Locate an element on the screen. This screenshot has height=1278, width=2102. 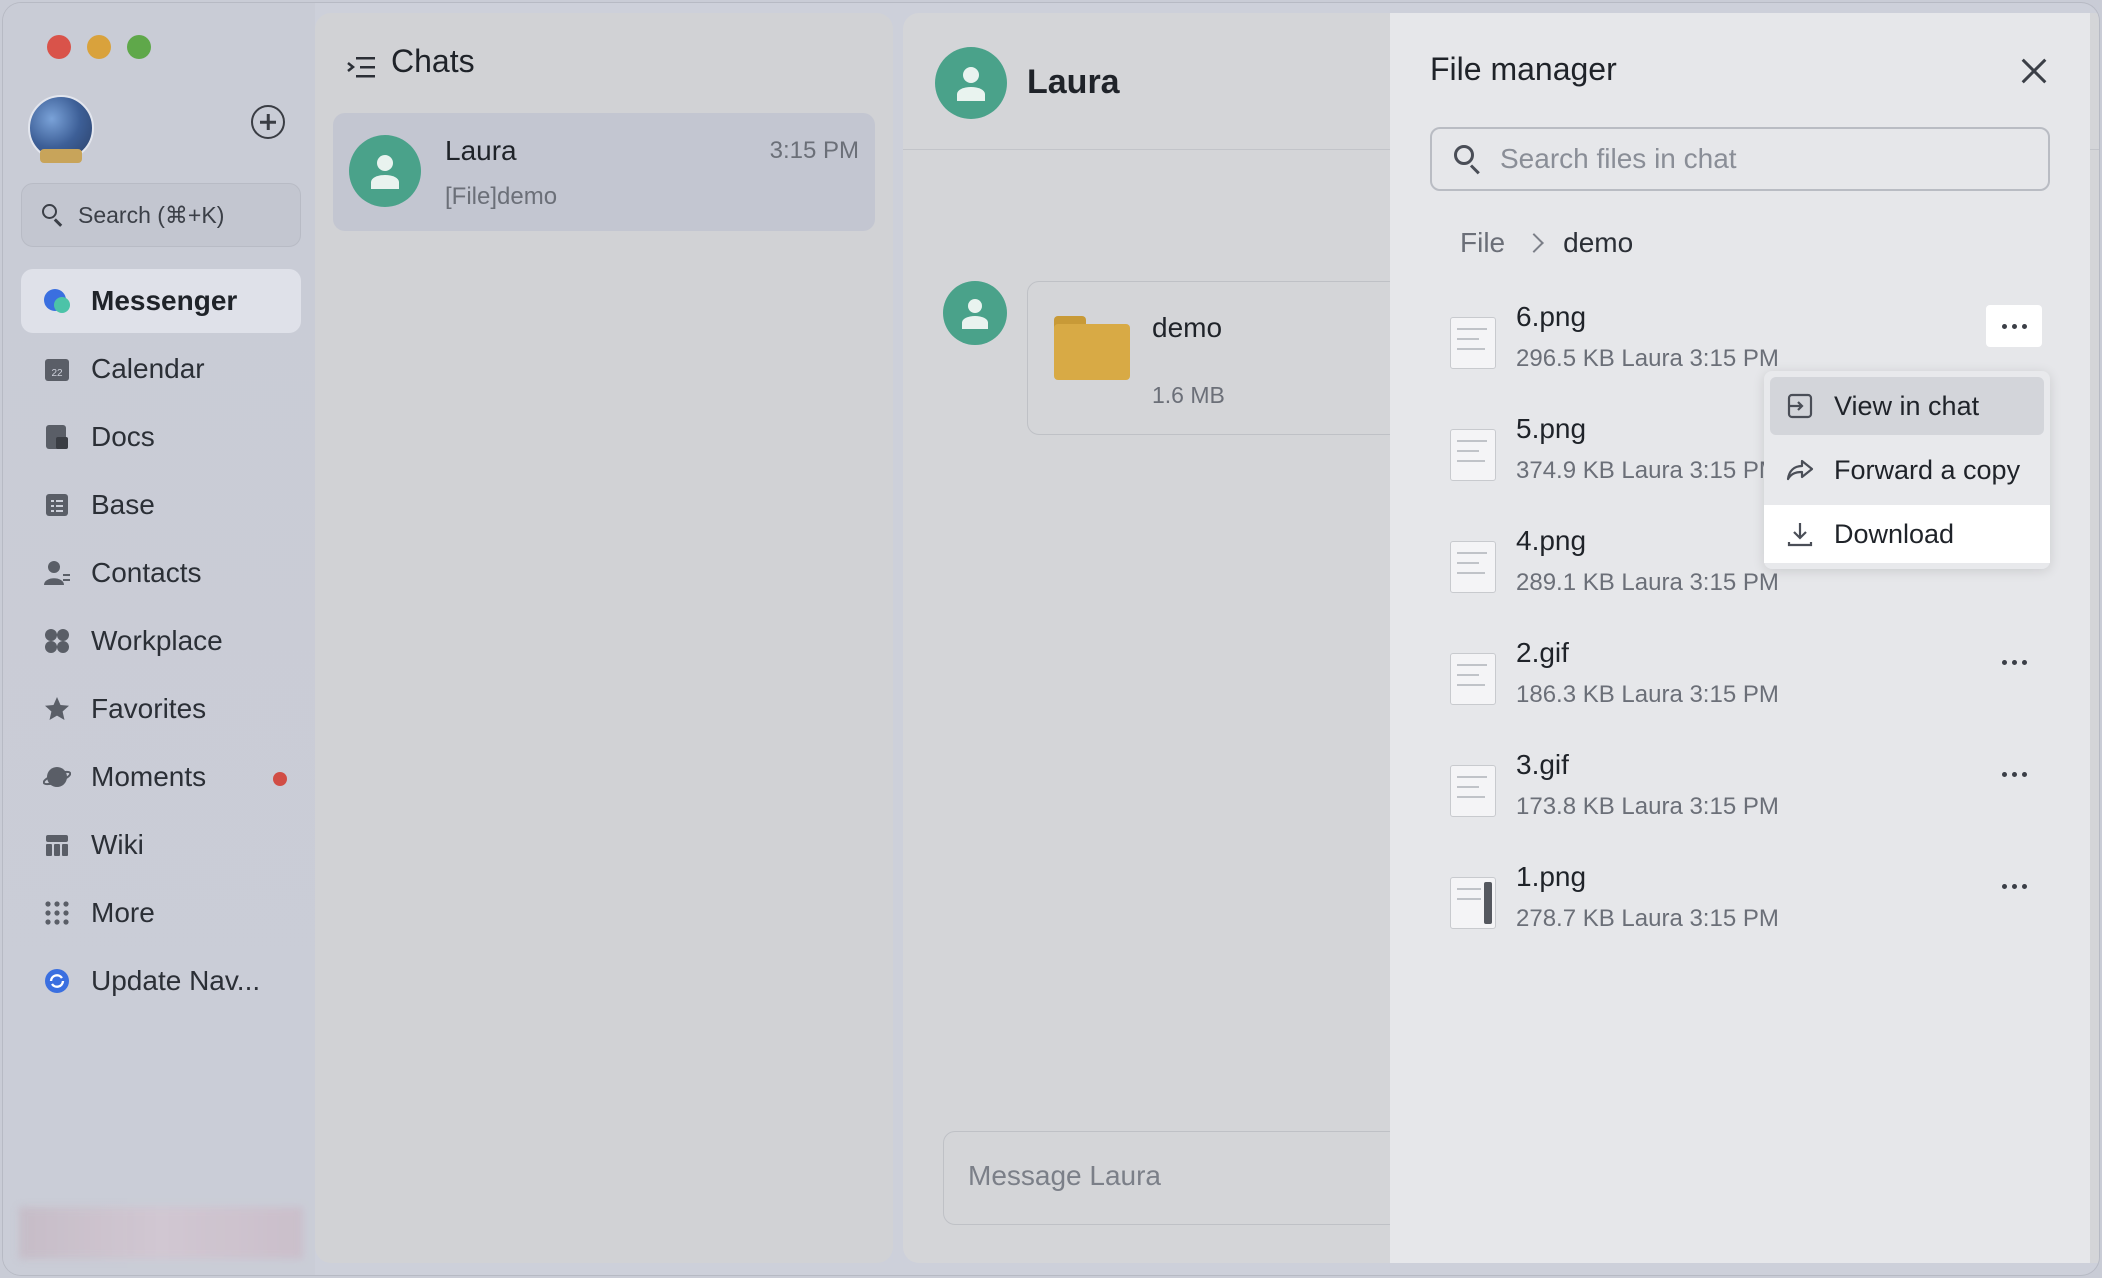
nav-item-label: Contacts is located at coordinates (146, 572).